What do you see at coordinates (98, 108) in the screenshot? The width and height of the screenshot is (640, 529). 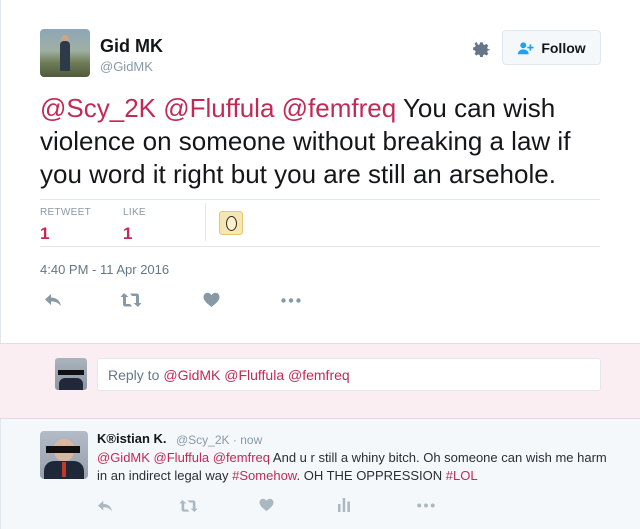 I see `mention-link: @Scy_2K` at bounding box center [98, 108].